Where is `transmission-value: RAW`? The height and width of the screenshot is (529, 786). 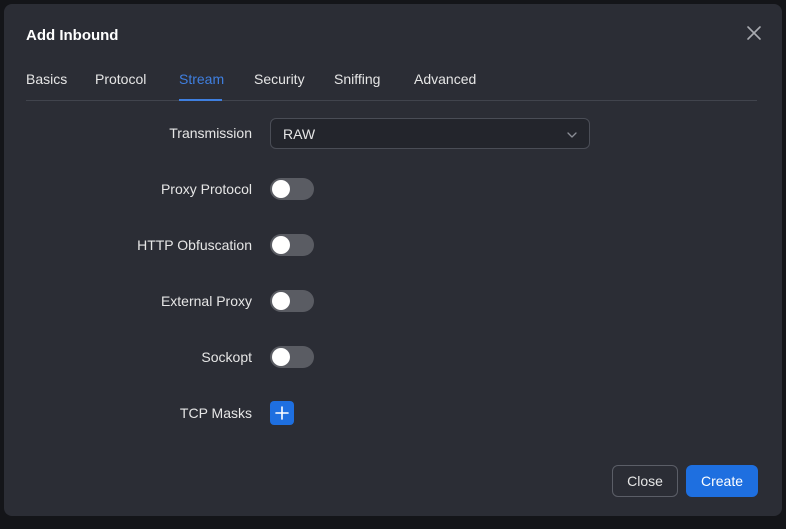 transmission-value: RAW is located at coordinates (299, 134).